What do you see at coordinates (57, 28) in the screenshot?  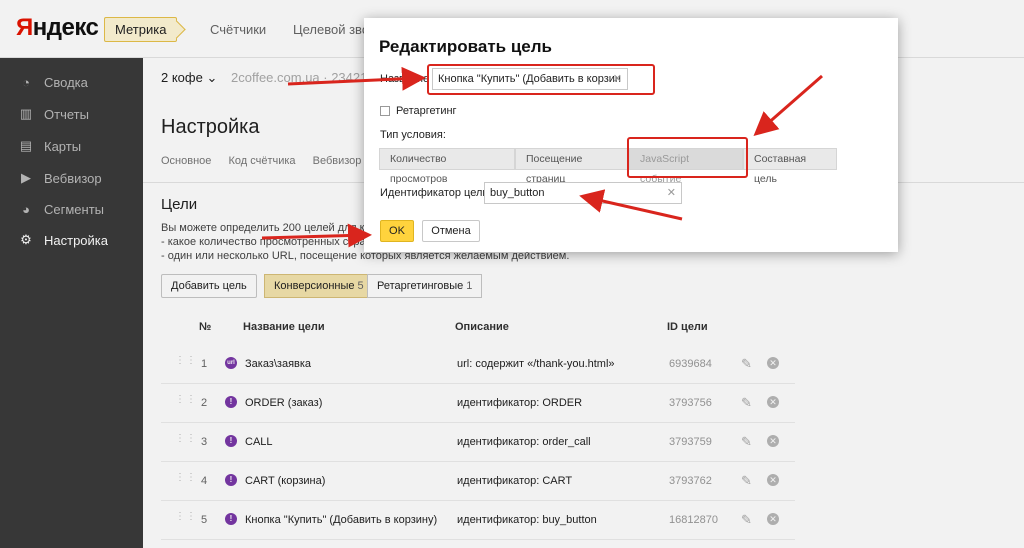 I see `yandex-logo: Яндекс` at bounding box center [57, 28].